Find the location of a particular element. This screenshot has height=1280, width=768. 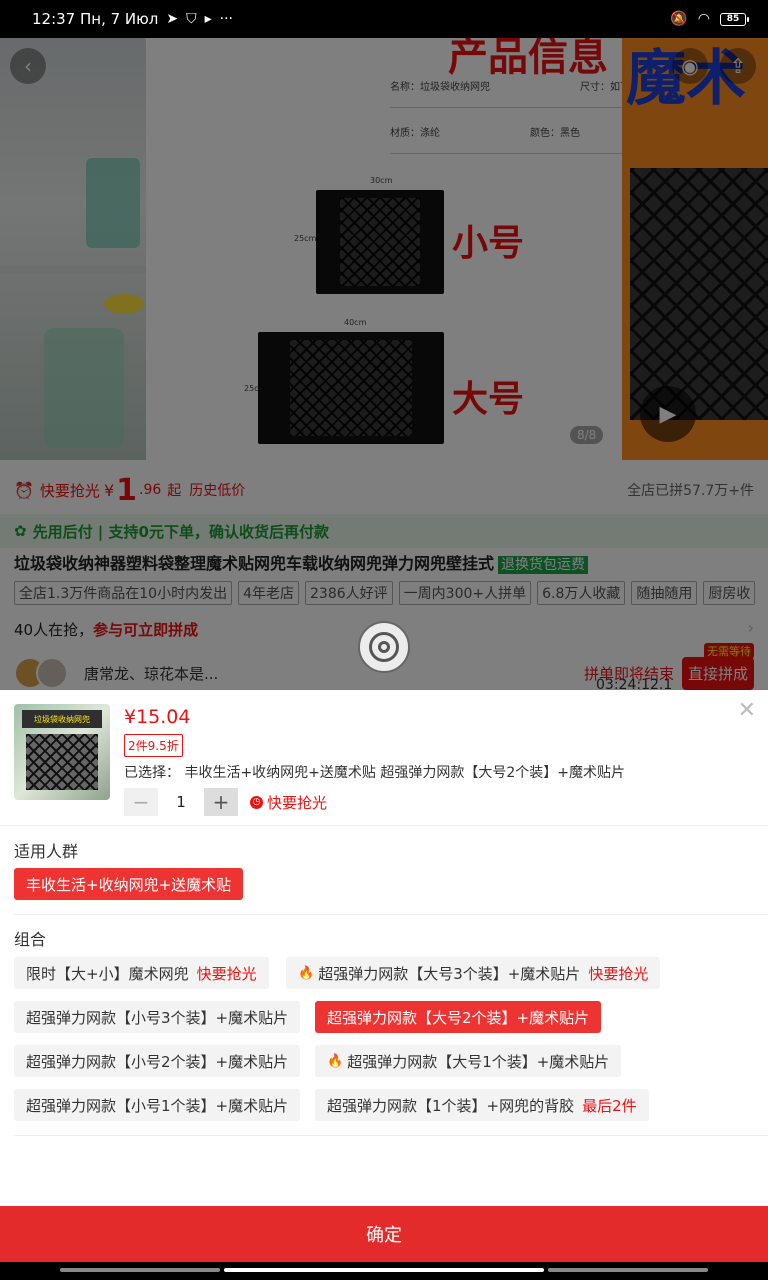

option-combo: 限时【大+小】魔术网兜 快要抢光 is located at coordinates (141, 973).